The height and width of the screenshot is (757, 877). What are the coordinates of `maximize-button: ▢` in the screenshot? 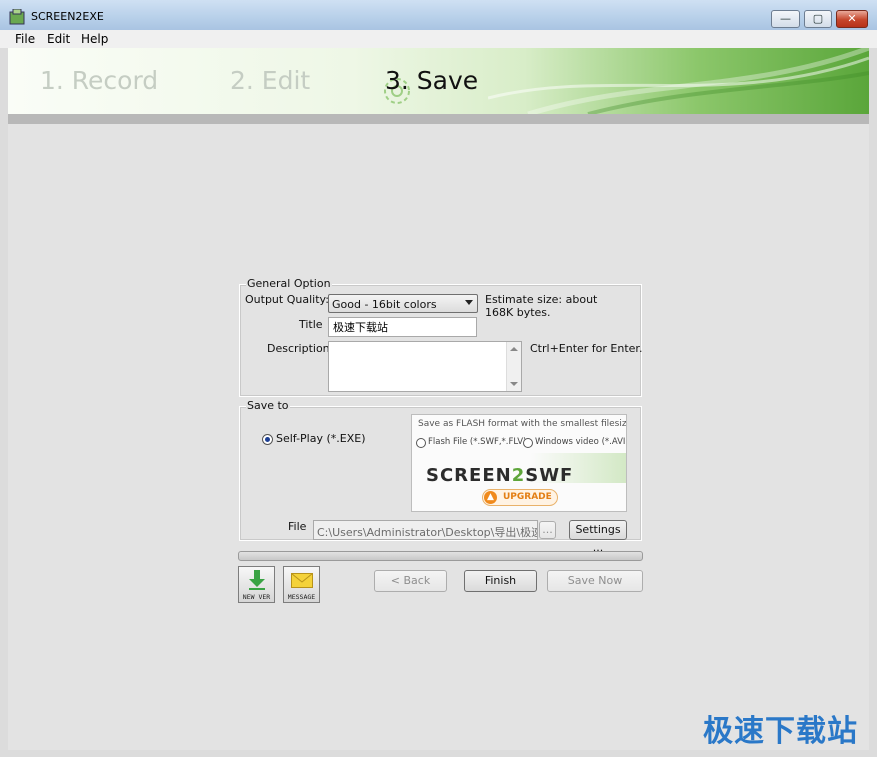 It's located at (818, 19).